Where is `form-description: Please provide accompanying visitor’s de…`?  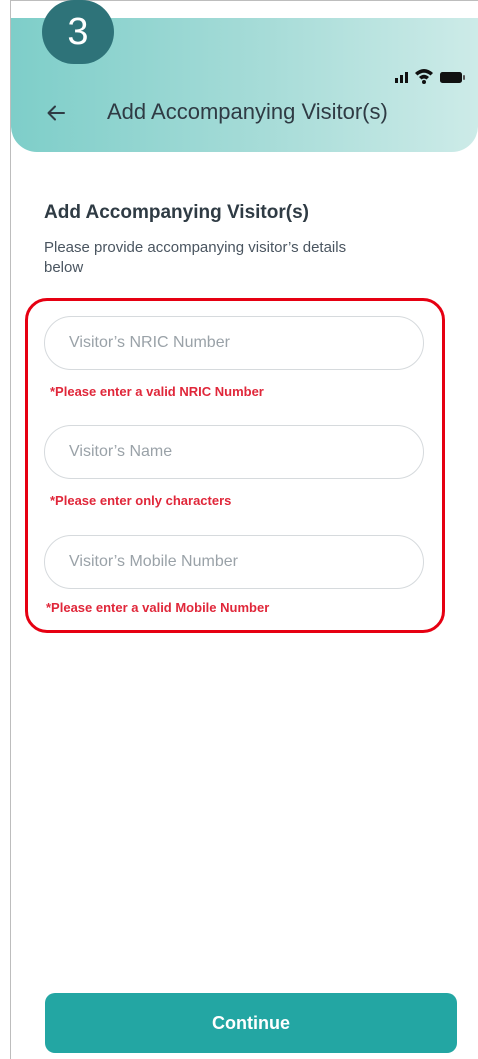
form-description: Please provide accompanying visitor’s de… is located at coordinates (195, 257).